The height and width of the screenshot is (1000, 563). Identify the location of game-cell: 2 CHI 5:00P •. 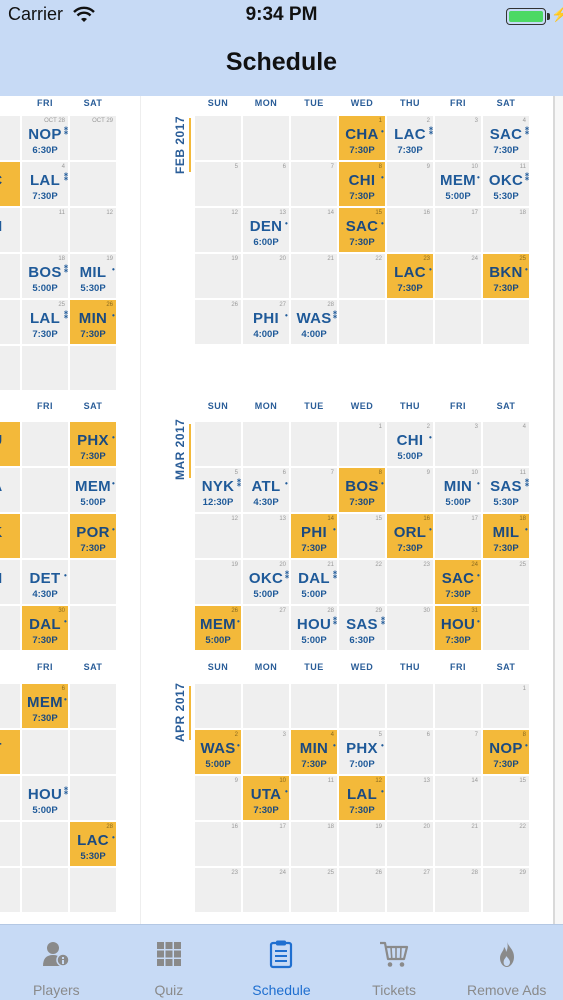
(410, 444).